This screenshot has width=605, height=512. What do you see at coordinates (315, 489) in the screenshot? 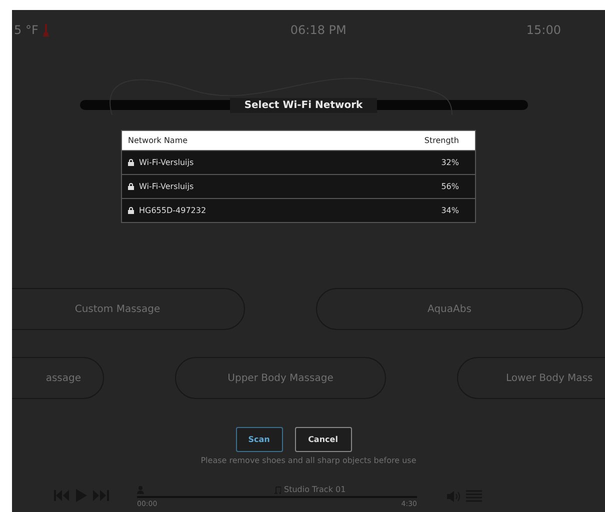
I see `track-title: Studio Track 01` at bounding box center [315, 489].